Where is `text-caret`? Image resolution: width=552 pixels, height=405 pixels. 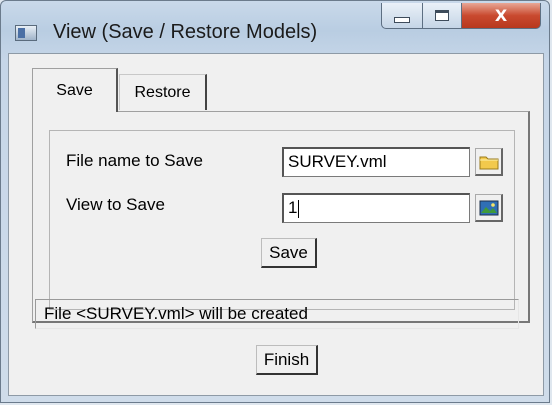
text-caret is located at coordinates (299, 208).